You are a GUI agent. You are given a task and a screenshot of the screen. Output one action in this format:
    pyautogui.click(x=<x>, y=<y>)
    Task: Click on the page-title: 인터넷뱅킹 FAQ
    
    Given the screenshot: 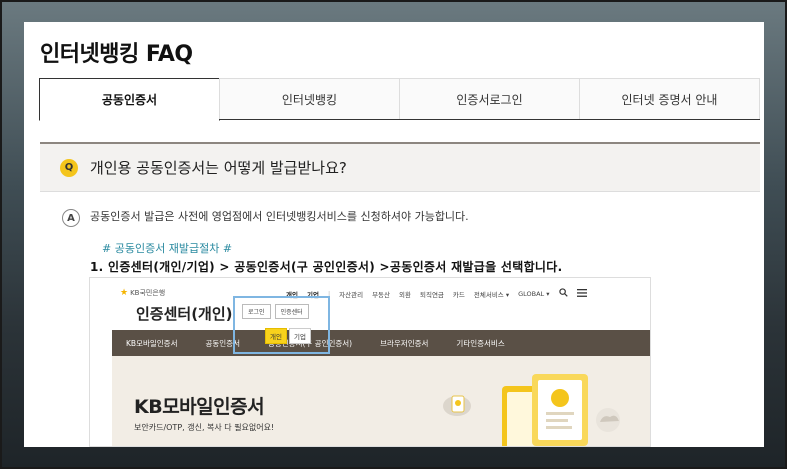 What is the action you would take?
    pyautogui.click(x=116, y=54)
    